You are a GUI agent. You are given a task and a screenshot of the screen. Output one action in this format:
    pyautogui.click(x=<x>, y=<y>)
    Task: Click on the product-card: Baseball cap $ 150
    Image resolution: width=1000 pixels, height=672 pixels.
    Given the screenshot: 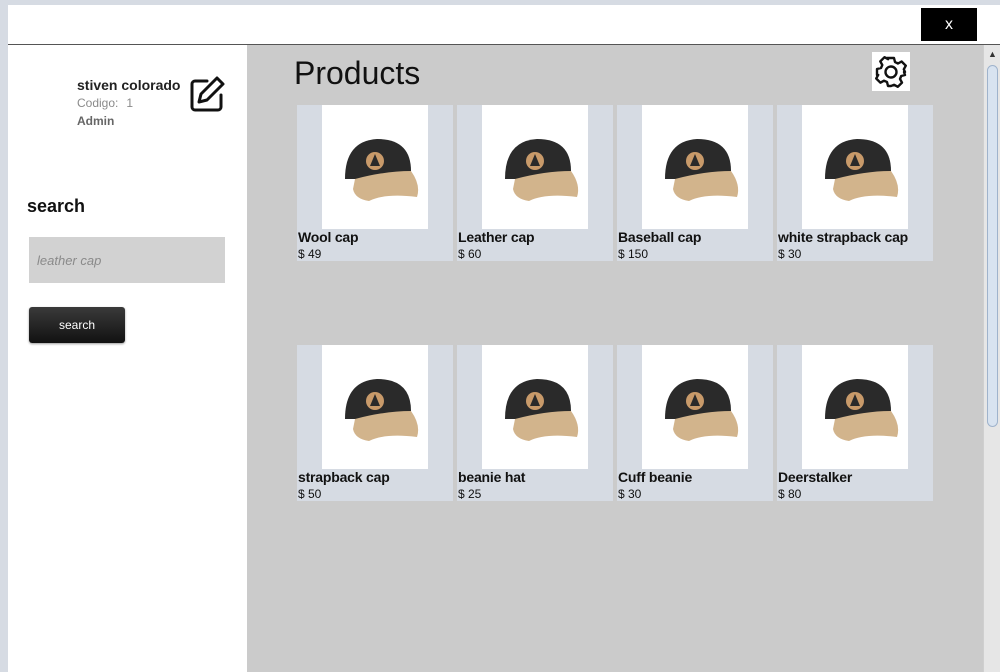 What is the action you would take?
    pyautogui.click(x=695, y=183)
    